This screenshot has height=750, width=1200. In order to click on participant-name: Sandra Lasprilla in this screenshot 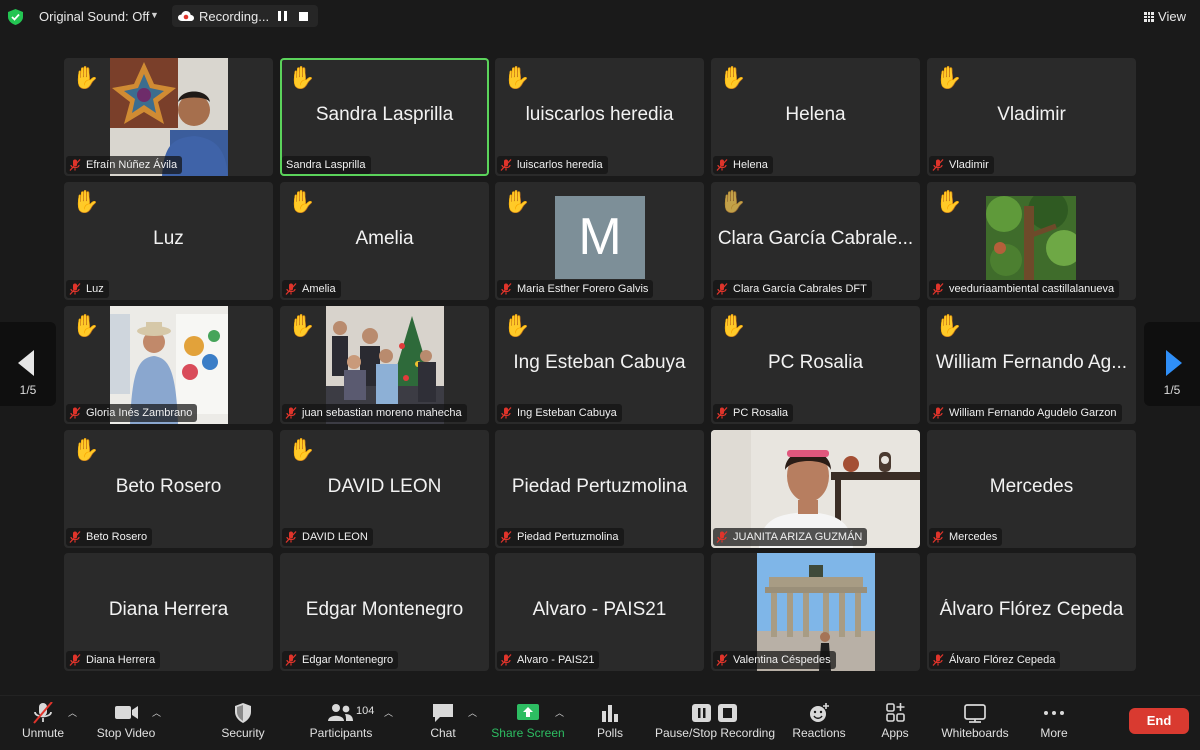, I will do `click(326, 165)`.